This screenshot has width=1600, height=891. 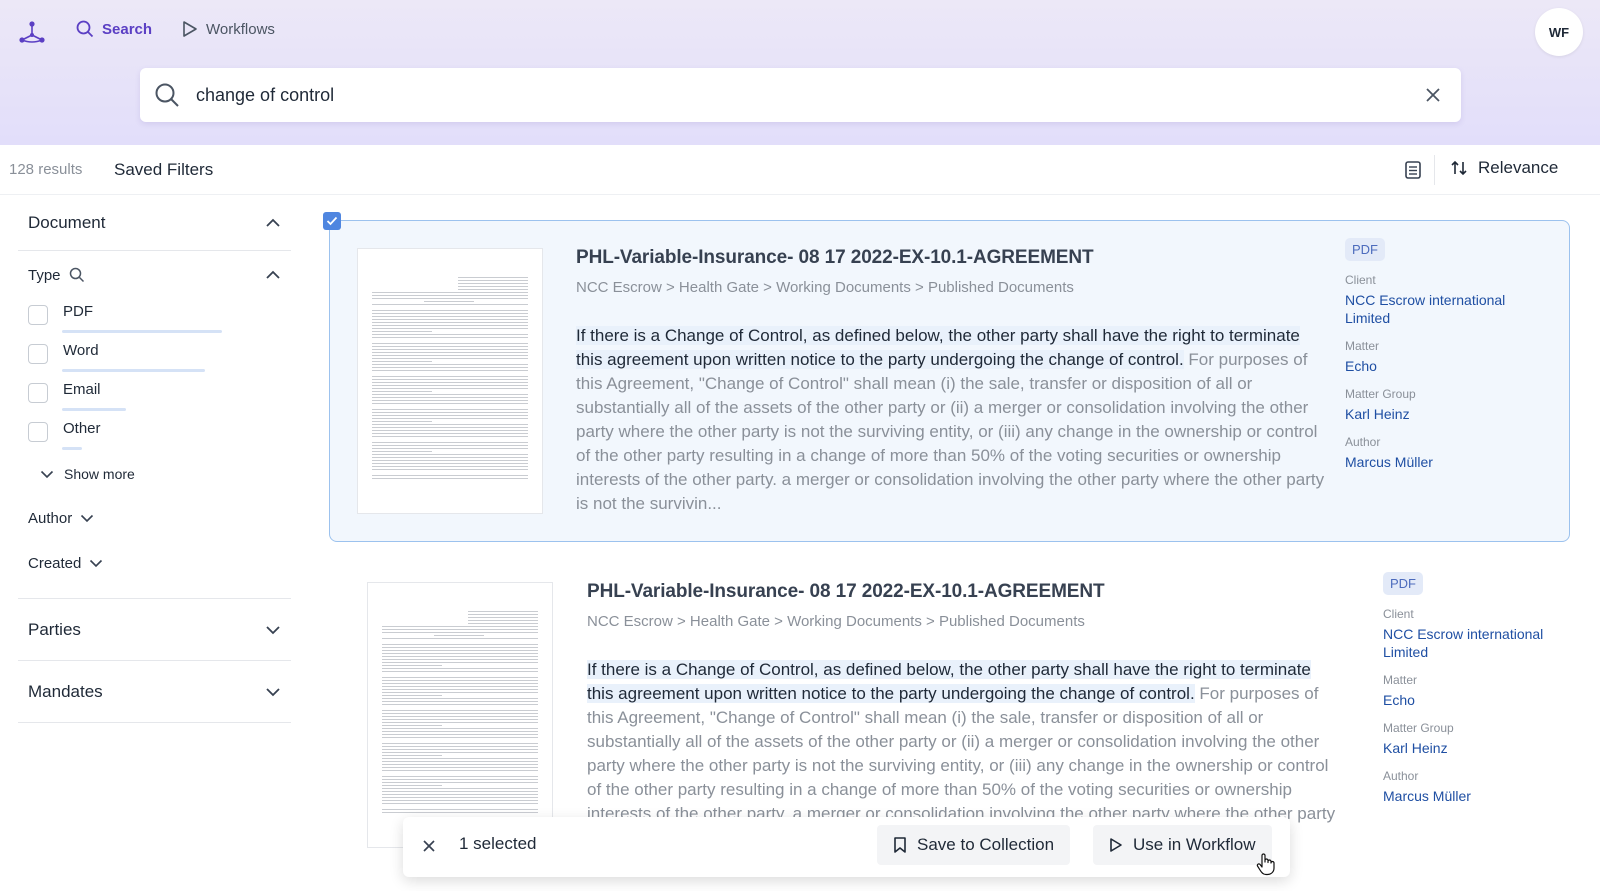 I want to click on word-checkbox, so click(x=38, y=354).